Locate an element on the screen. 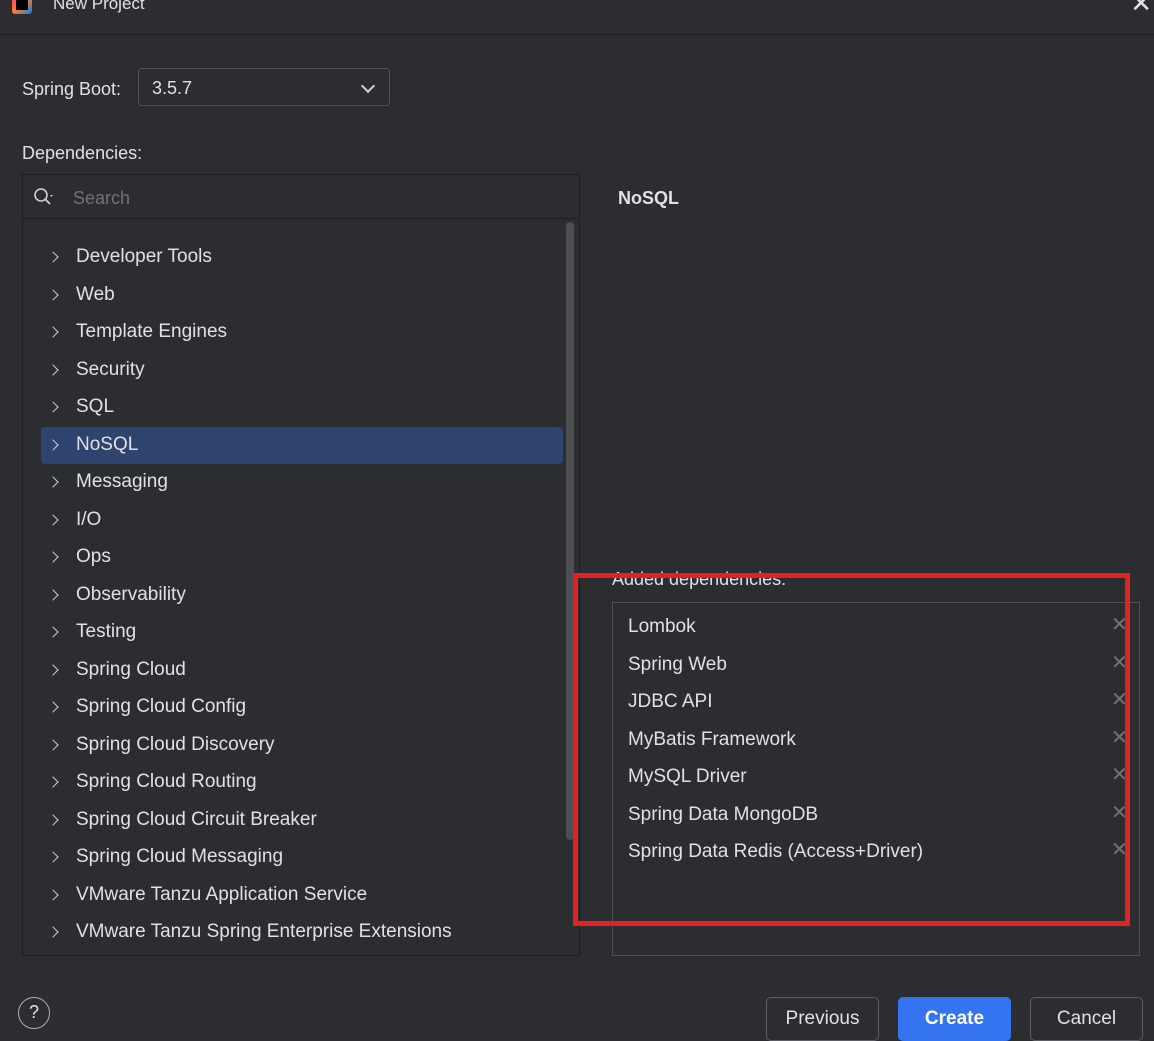 This screenshot has height=1041, width=1154. category-label: Spring Cloud Messaging is located at coordinates (180, 856).